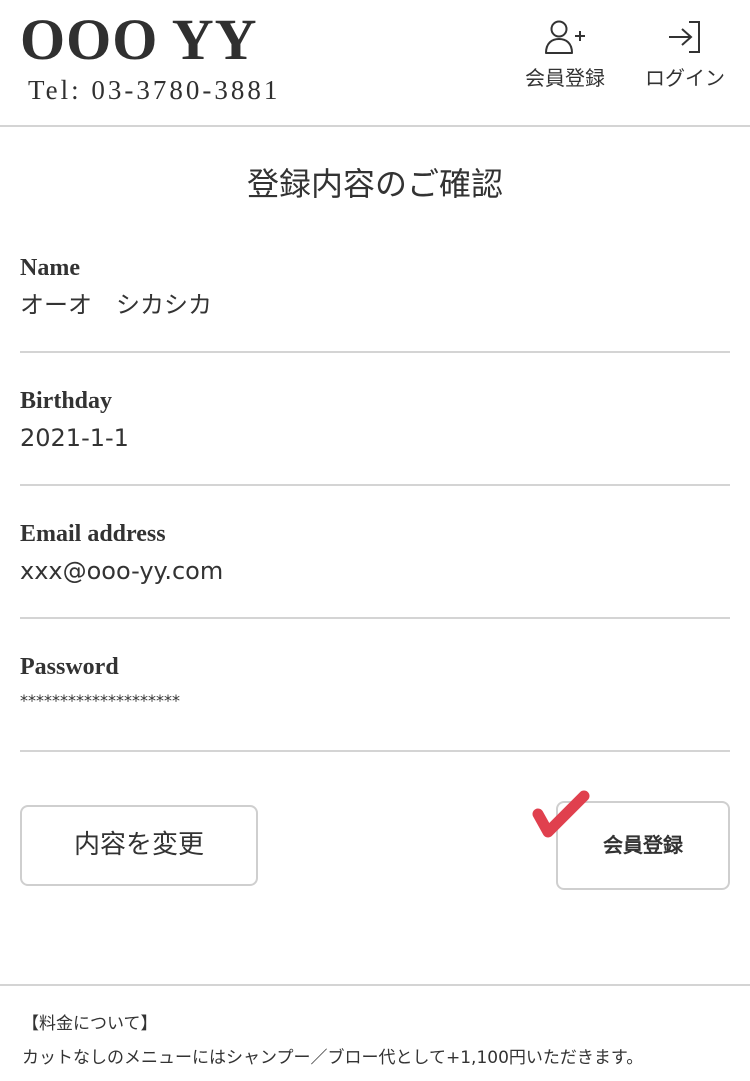 Image resolution: width=750 pixels, height=1081 pixels. What do you see at coordinates (333, 1058) in the screenshot?
I see `fee-text: カットなしのメニューにはシャンプー／ブロー代として+1,100円いただきます。` at bounding box center [333, 1058].